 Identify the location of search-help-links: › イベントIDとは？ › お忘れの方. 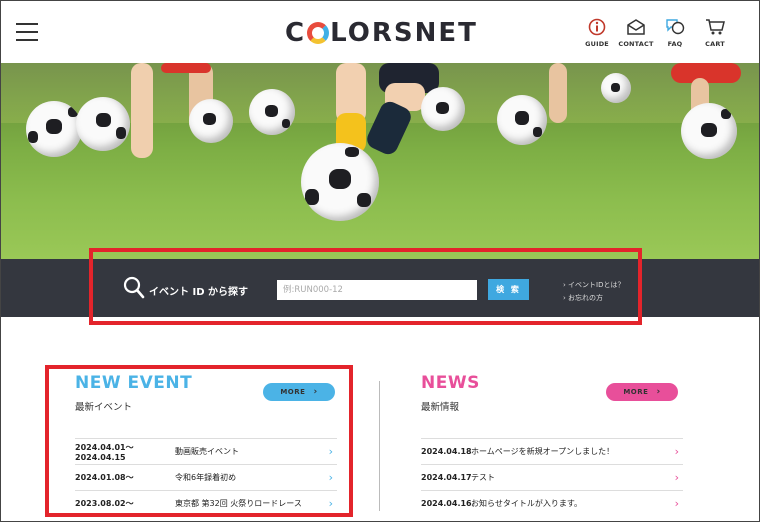
(594, 292).